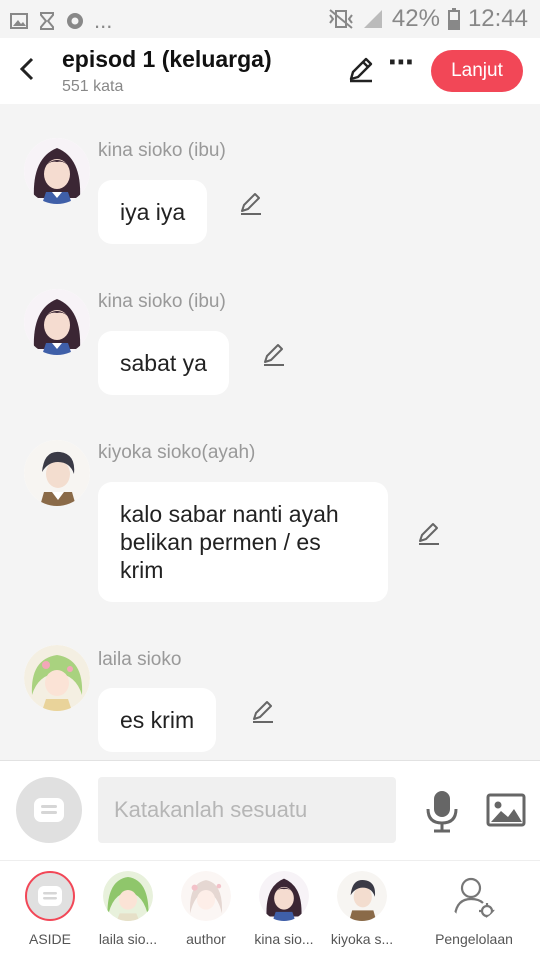 This screenshot has height=960, width=540. I want to click on character-tab-label: author, so click(206, 939).